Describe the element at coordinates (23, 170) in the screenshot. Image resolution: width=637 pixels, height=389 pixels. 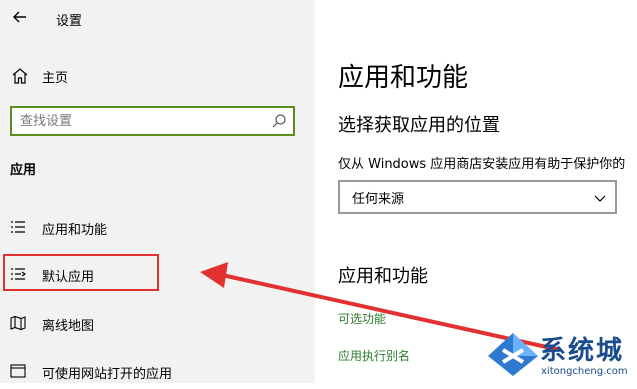
I see `section-heading-apps: 应用` at that location.